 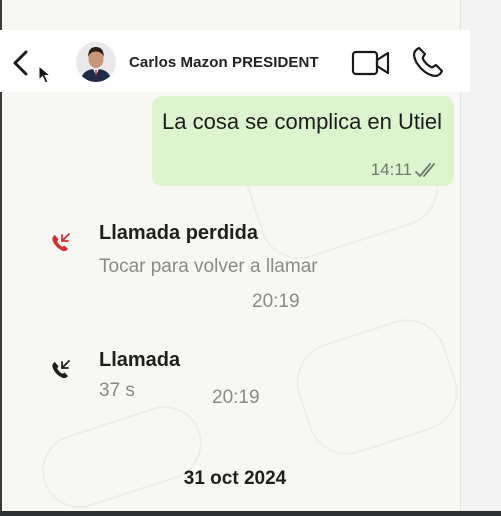 I want to click on double-check-icon, so click(x=425, y=170).